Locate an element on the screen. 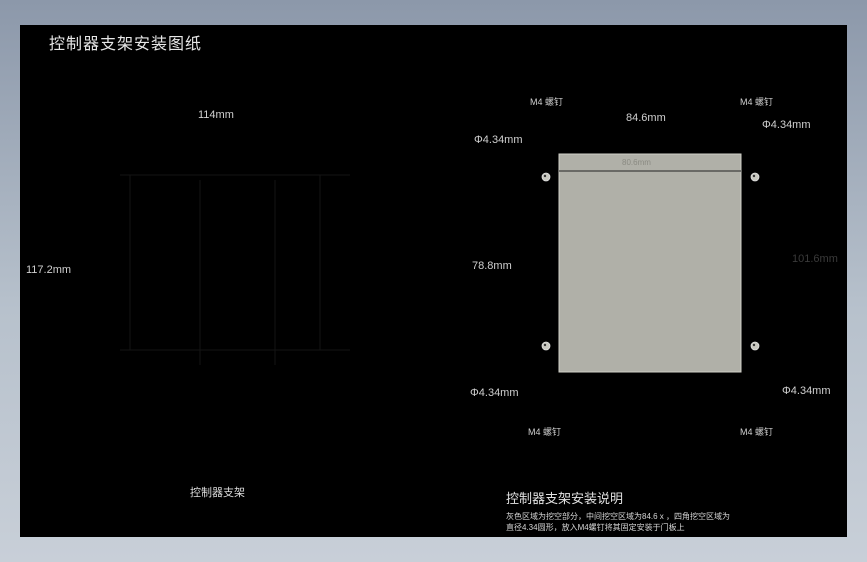 This screenshot has width=867, height=562. notes-line-2: 直径4.34圆形，放入M4螺钉将其固定安装于门板上 is located at coordinates (595, 527).